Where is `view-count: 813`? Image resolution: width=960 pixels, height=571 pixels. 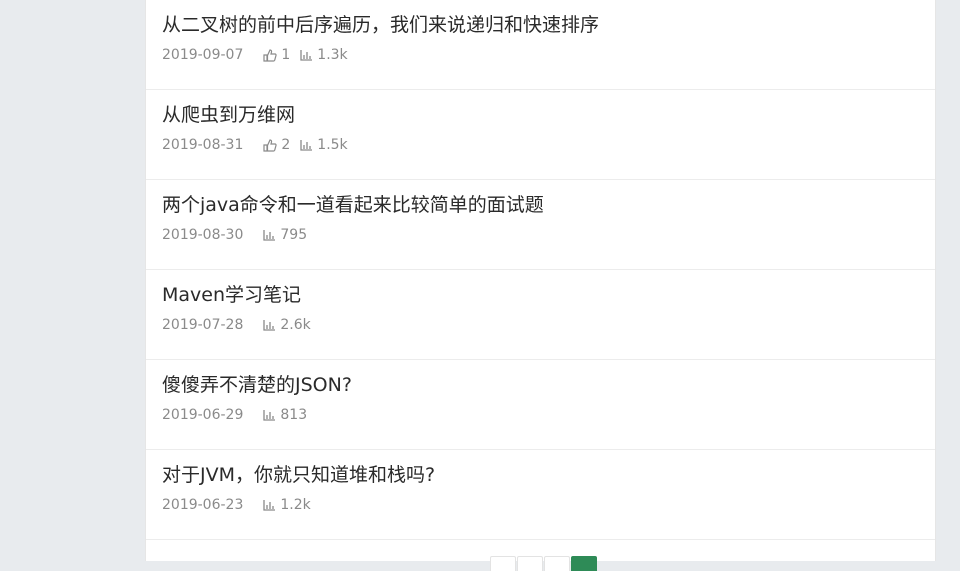 view-count: 813 is located at coordinates (285, 415).